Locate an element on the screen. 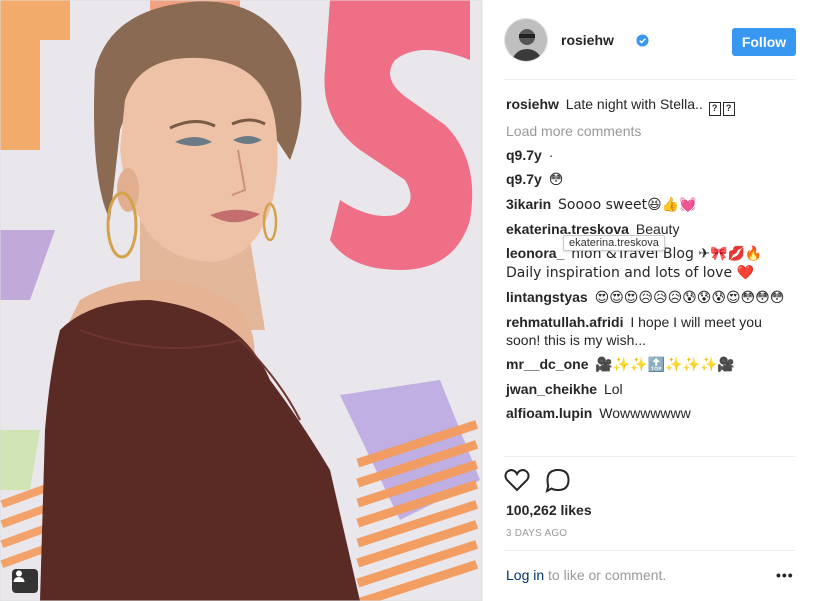 The image size is (819, 601). comment-item: q9.7y 😳 is located at coordinates (651, 179).